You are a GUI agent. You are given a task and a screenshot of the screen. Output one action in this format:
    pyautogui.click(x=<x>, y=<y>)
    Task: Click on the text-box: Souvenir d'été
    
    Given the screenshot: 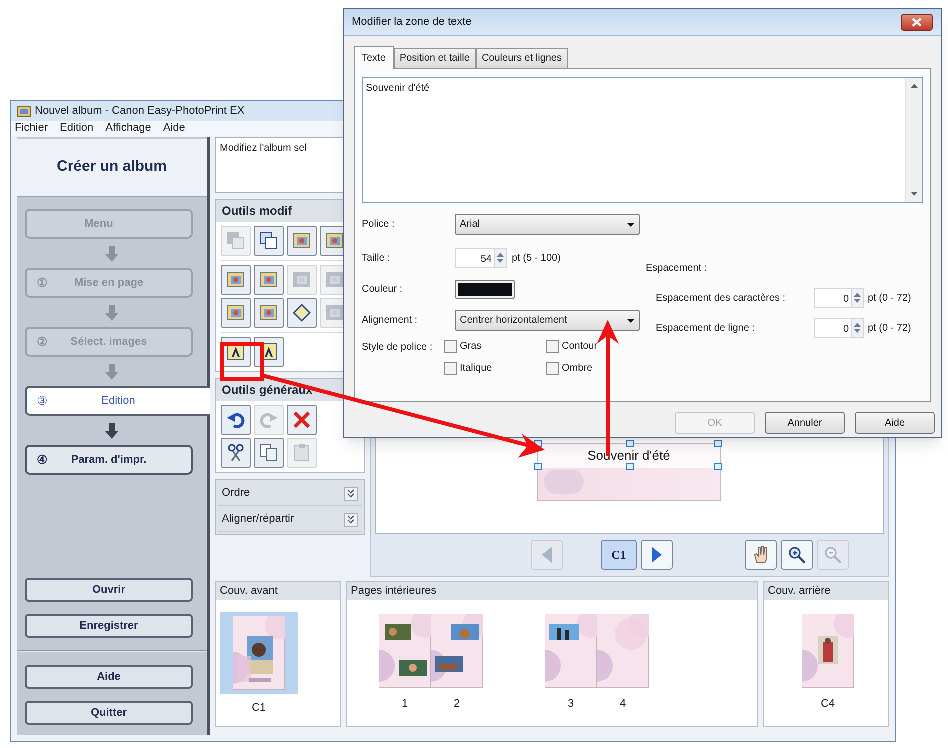 What is the action you would take?
    pyautogui.click(x=629, y=456)
    